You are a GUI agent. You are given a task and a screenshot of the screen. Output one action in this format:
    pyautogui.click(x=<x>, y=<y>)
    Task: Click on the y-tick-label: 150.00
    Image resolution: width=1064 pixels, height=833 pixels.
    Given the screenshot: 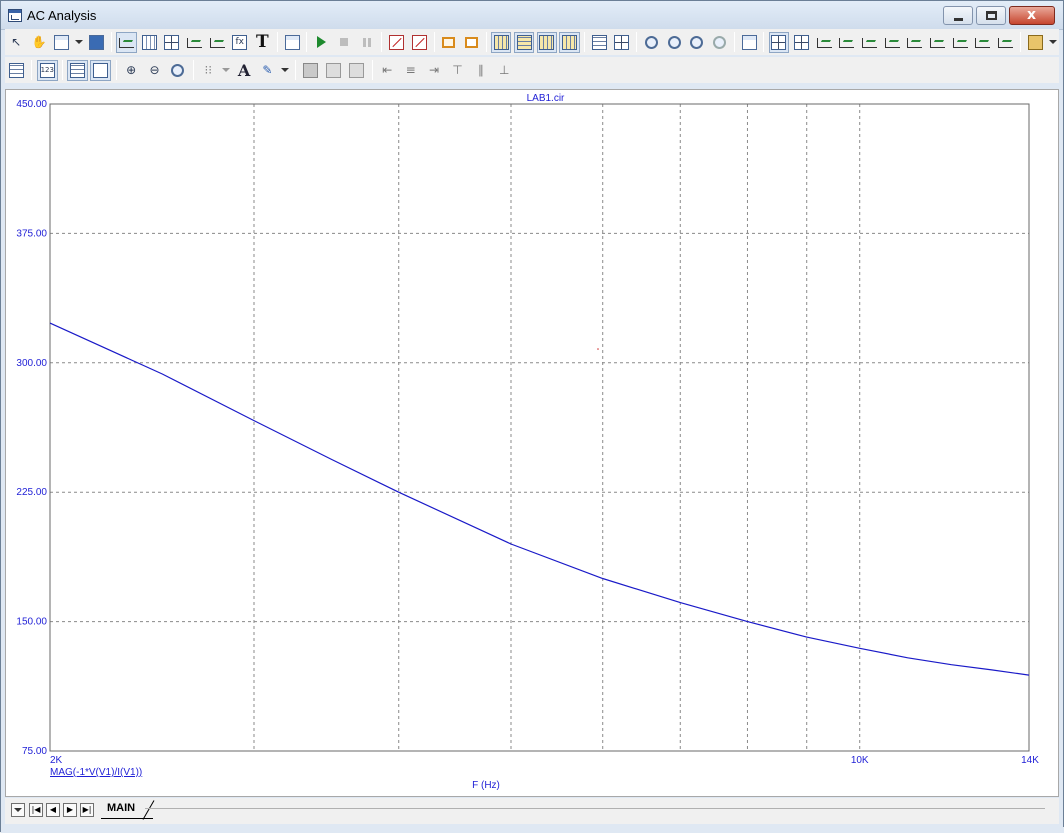 What is the action you would take?
    pyautogui.click(x=31, y=622)
    